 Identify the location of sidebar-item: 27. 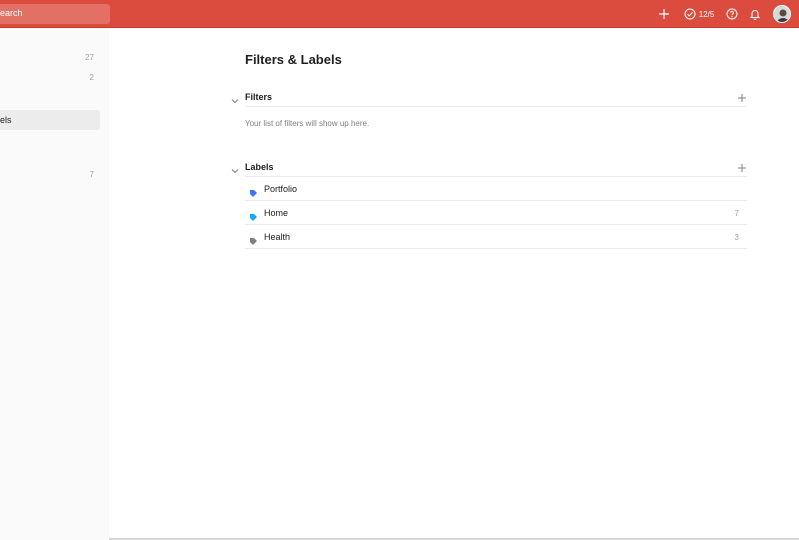
(50, 58).